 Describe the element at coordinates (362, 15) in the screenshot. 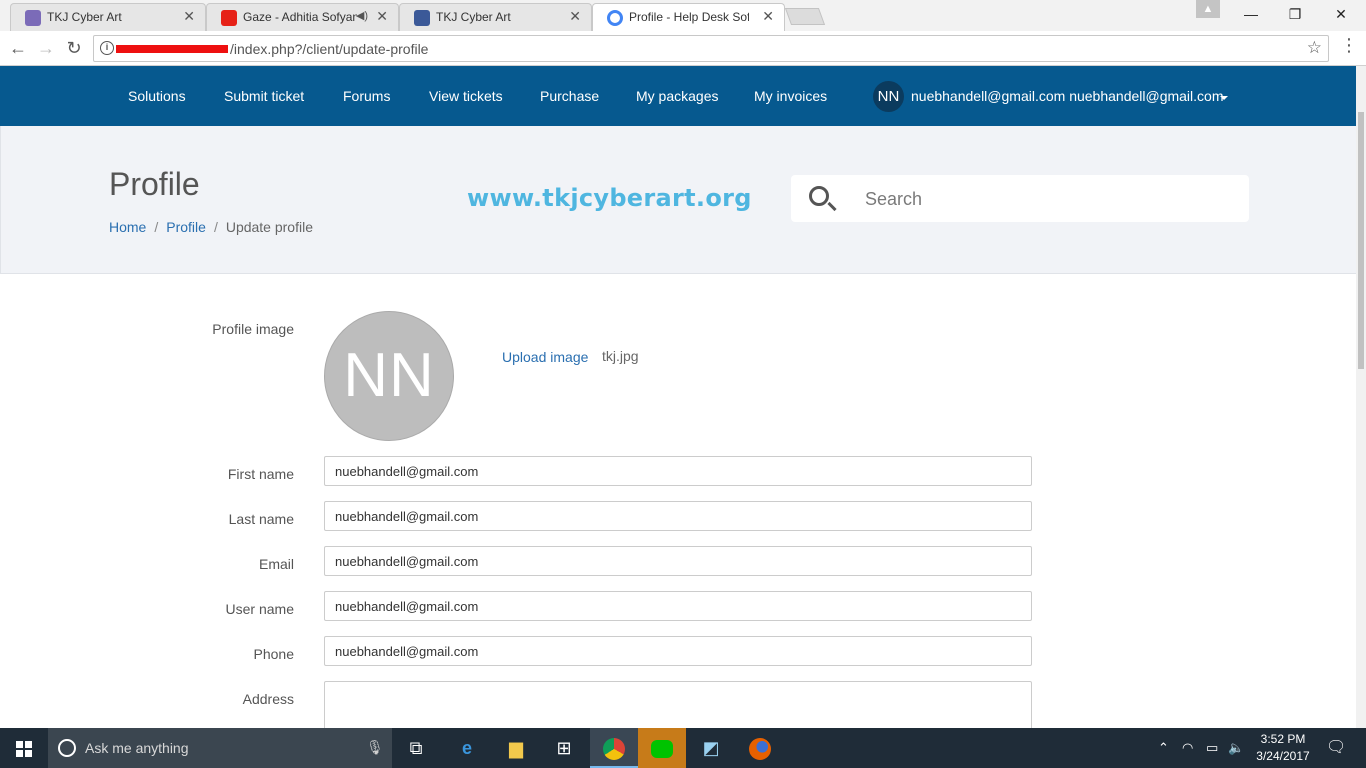

I see `audio-playing-icon: ◀)` at that location.